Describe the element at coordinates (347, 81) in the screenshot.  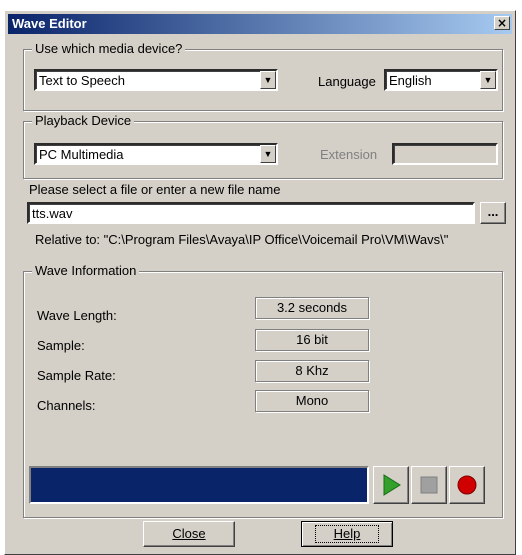
I see `language-label: Language` at that location.